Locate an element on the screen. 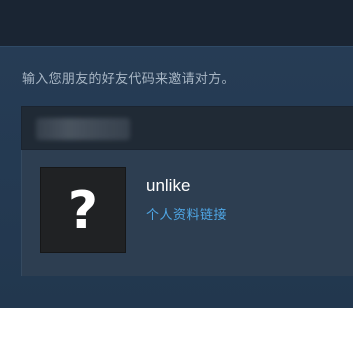 The width and height of the screenshot is (353, 353). profile-link: 个人资料链接 is located at coordinates (186, 213).